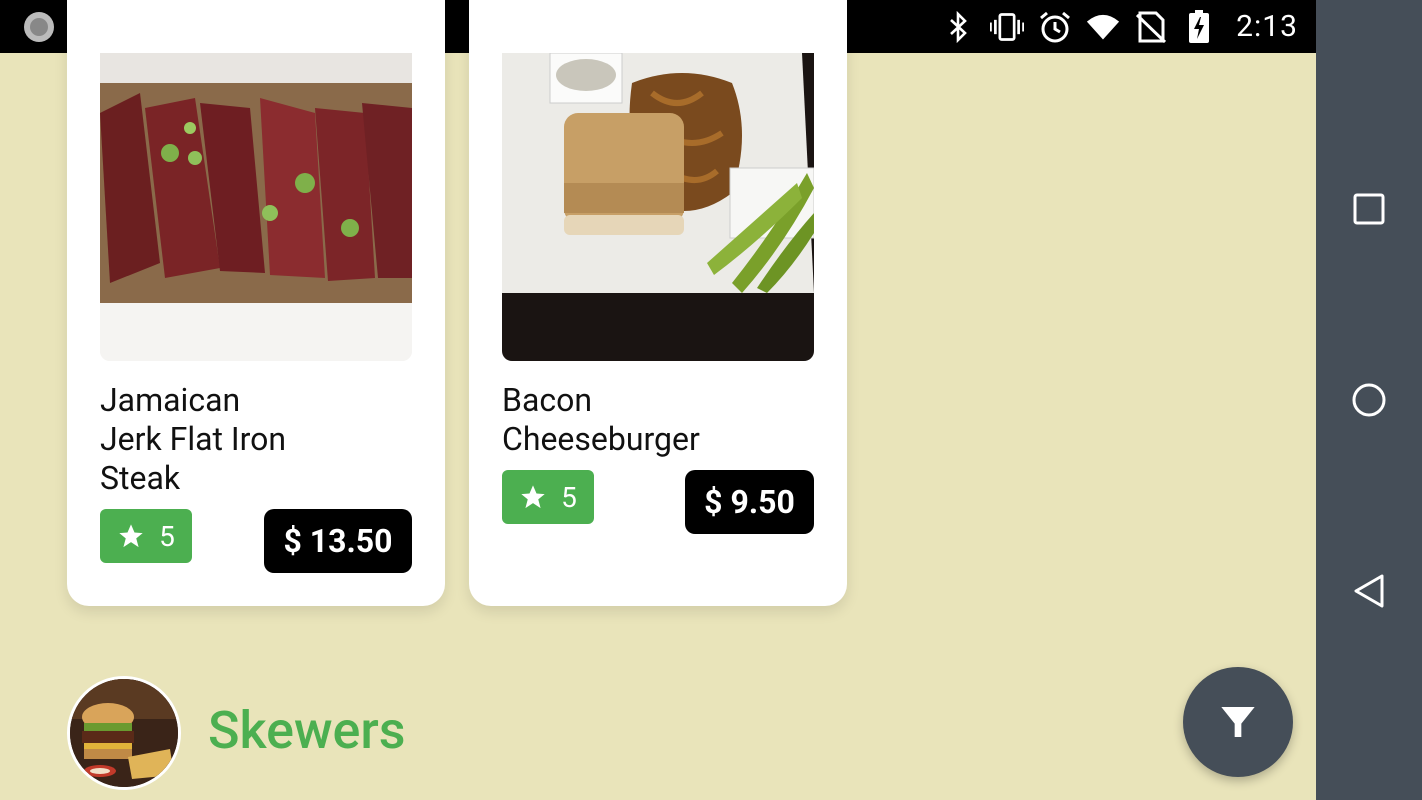 The width and height of the screenshot is (1422, 800). I want to click on no-sim-icon, so click(1151, 27).